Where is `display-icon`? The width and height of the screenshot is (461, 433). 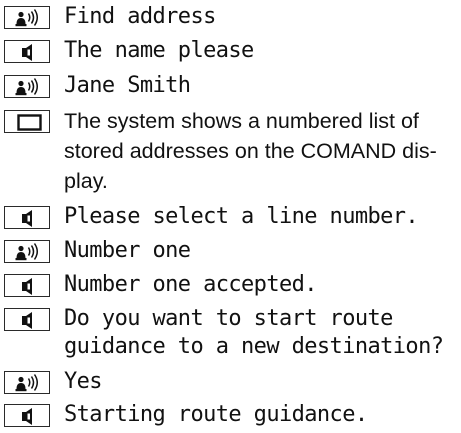
display-icon is located at coordinates (27, 121).